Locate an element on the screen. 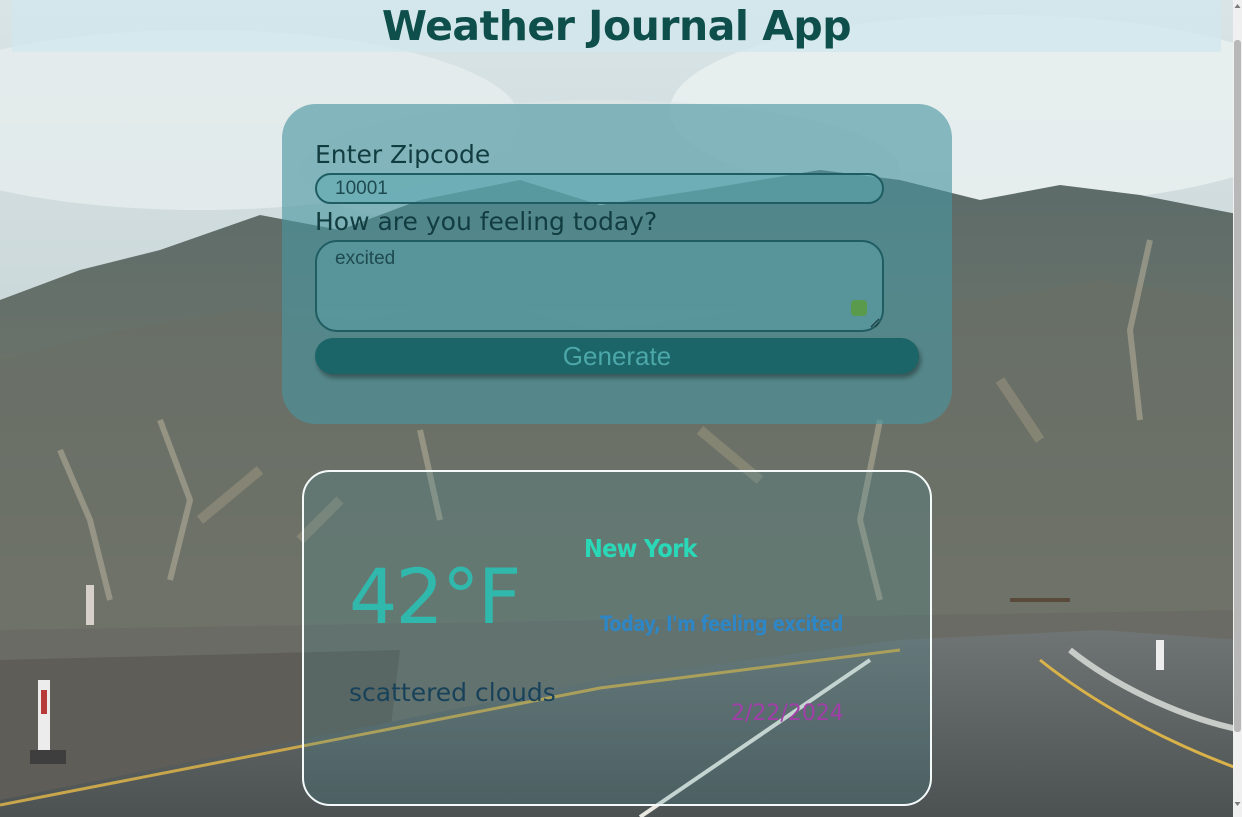 Image resolution: width=1242 pixels, height=817 pixels. scrollbar-thumb is located at coordinates (1237, 386).